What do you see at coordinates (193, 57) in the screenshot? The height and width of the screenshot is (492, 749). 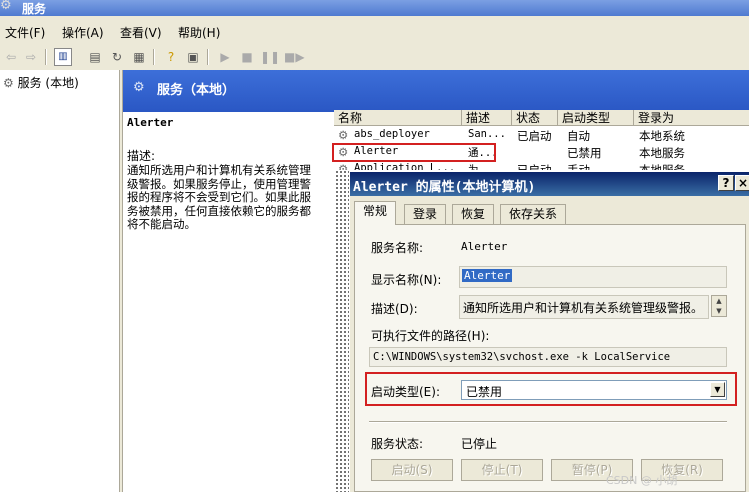 I see `console-icon: ▣` at bounding box center [193, 57].